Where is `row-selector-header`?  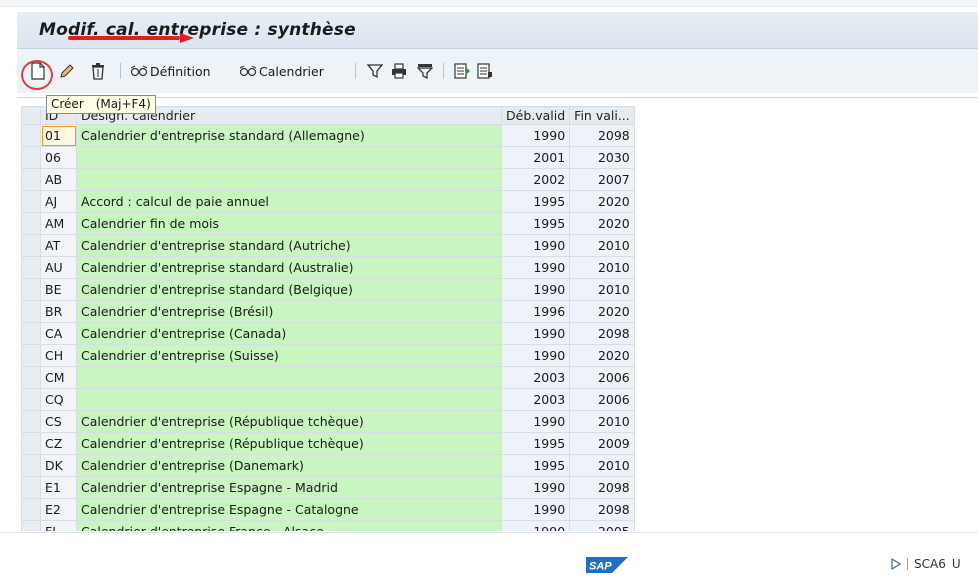 row-selector-header is located at coordinates (31, 115).